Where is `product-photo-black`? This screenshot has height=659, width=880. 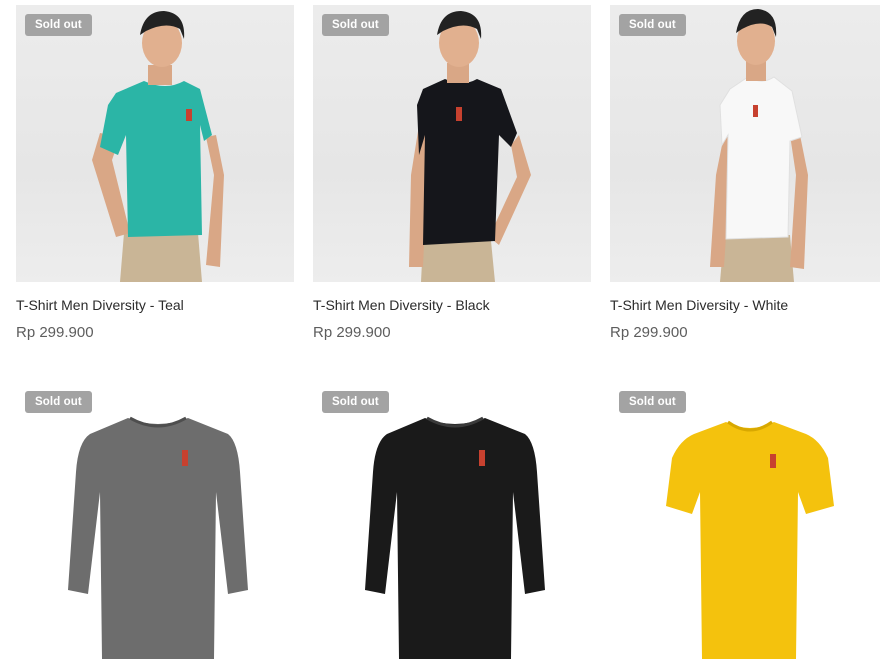
product-photo-black is located at coordinates (470, 146).